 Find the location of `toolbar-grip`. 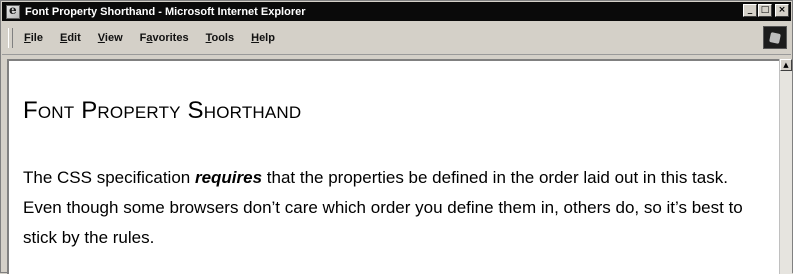

toolbar-grip is located at coordinates (10, 38).